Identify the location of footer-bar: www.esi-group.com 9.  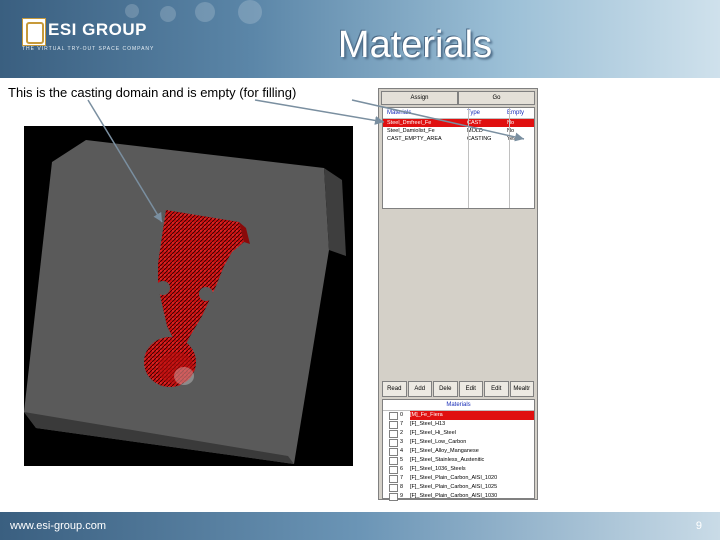
(360, 526).